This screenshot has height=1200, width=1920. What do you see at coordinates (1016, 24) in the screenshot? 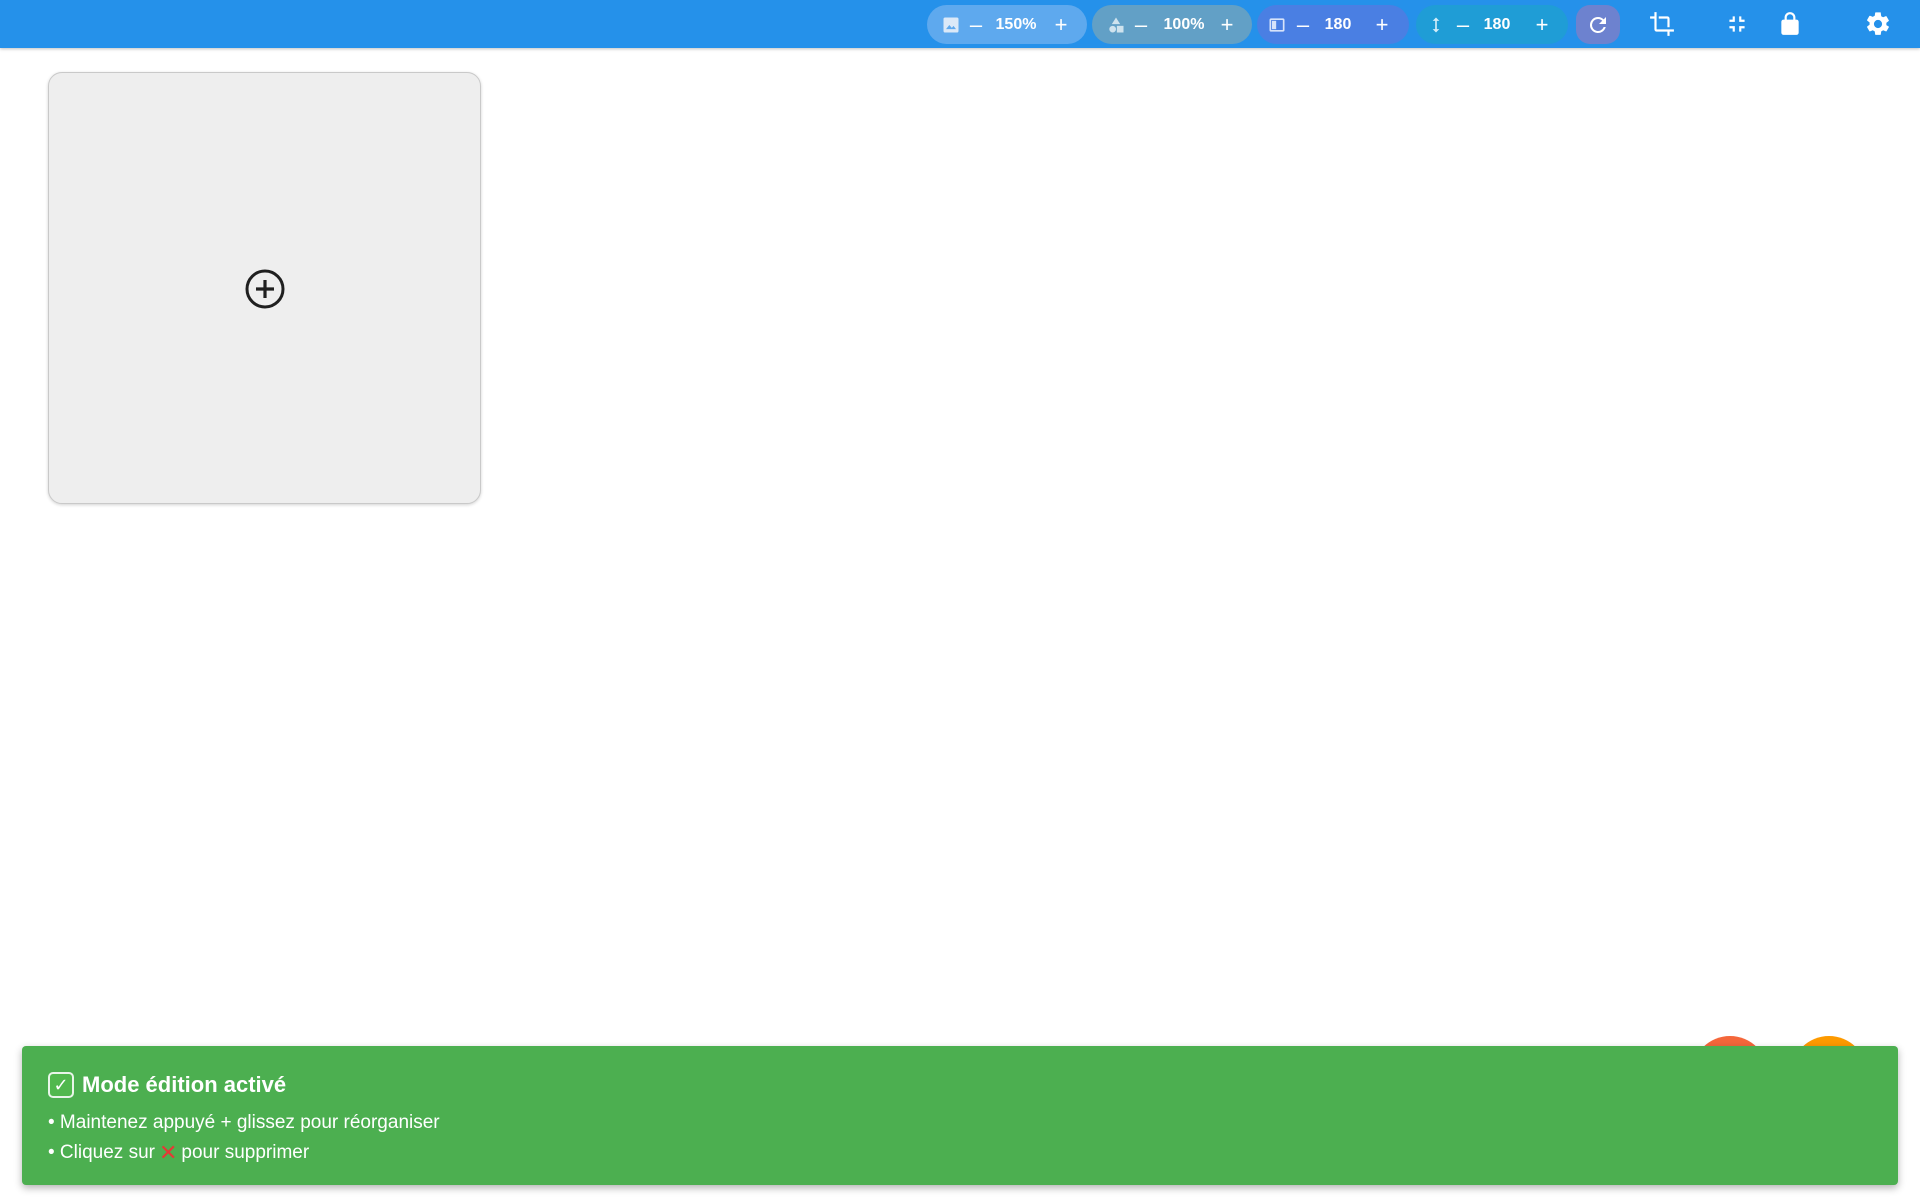
I see `image-zoom-value: 150%` at bounding box center [1016, 24].